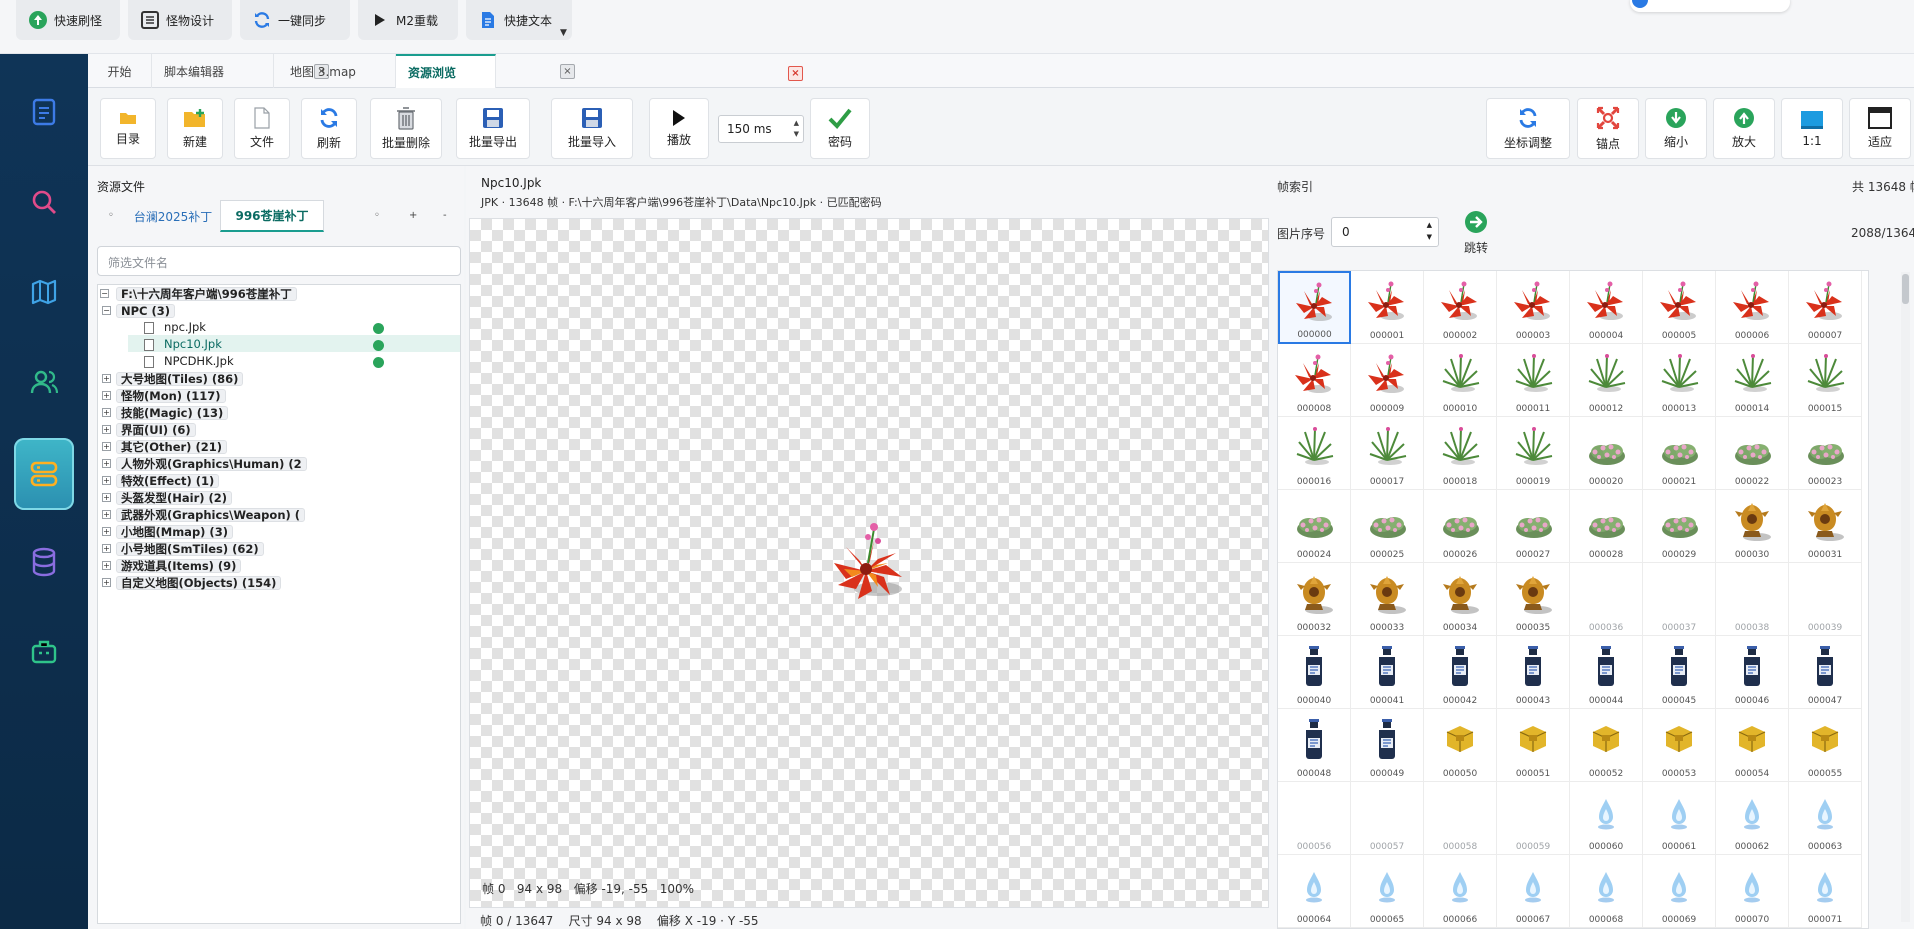  Describe the element at coordinates (177, 327) in the screenshot. I see `tree-file-item: npc.Jpk` at that location.